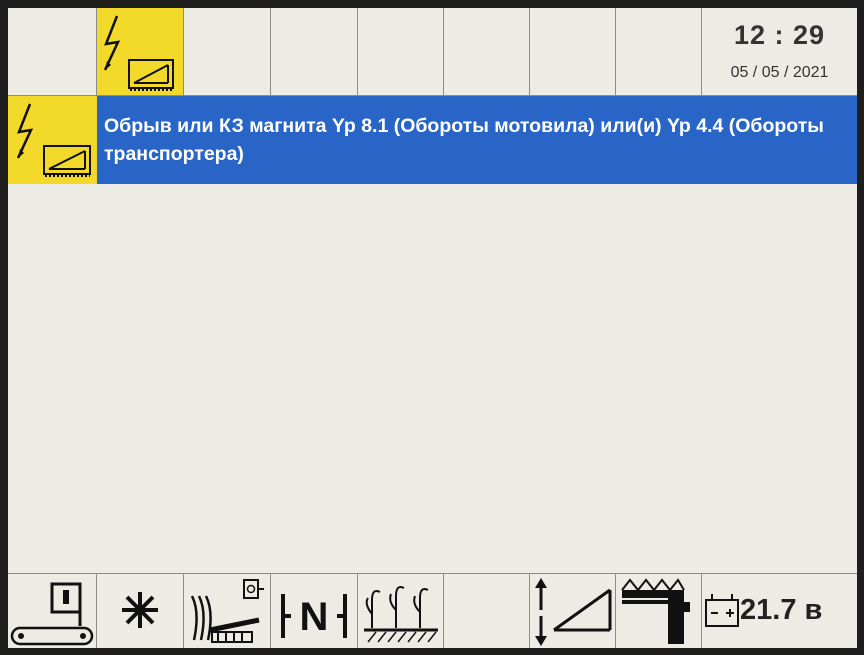 Image resolution: width=864 pixels, height=655 pixels. What do you see at coordinates (487, 611) in the screenshot?
I see `bottom-slot-empty` at bounding box center [487, 611].